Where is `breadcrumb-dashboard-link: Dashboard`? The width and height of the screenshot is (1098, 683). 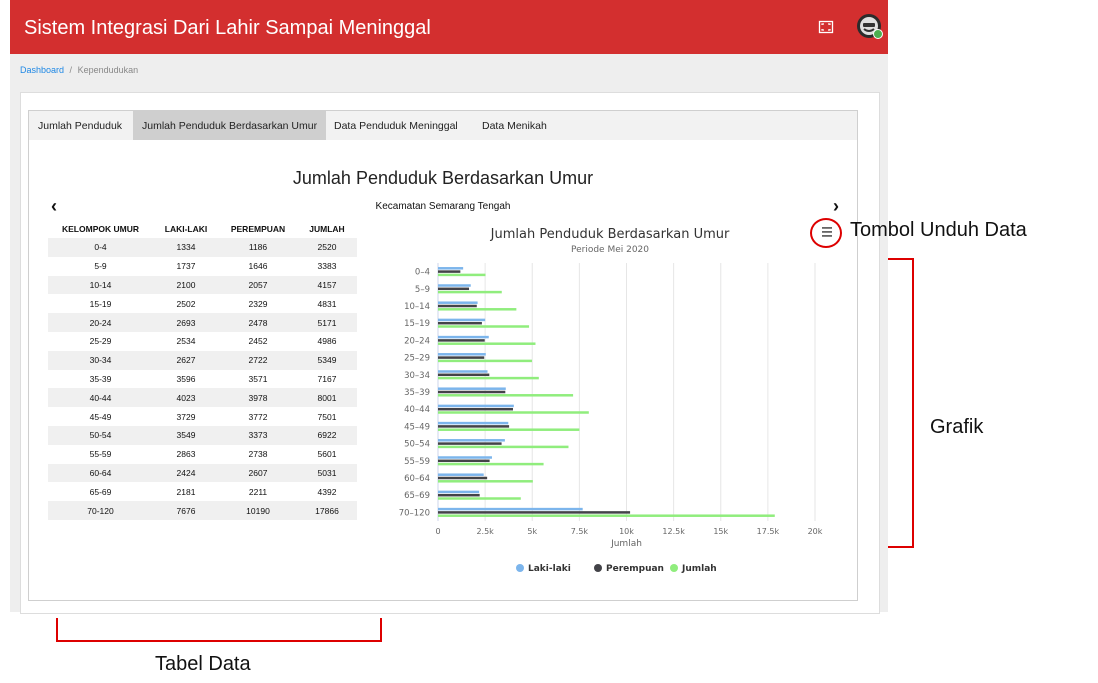
breadcrumb-dashboard-link: Dashboard is located at coordinates (42, 70).